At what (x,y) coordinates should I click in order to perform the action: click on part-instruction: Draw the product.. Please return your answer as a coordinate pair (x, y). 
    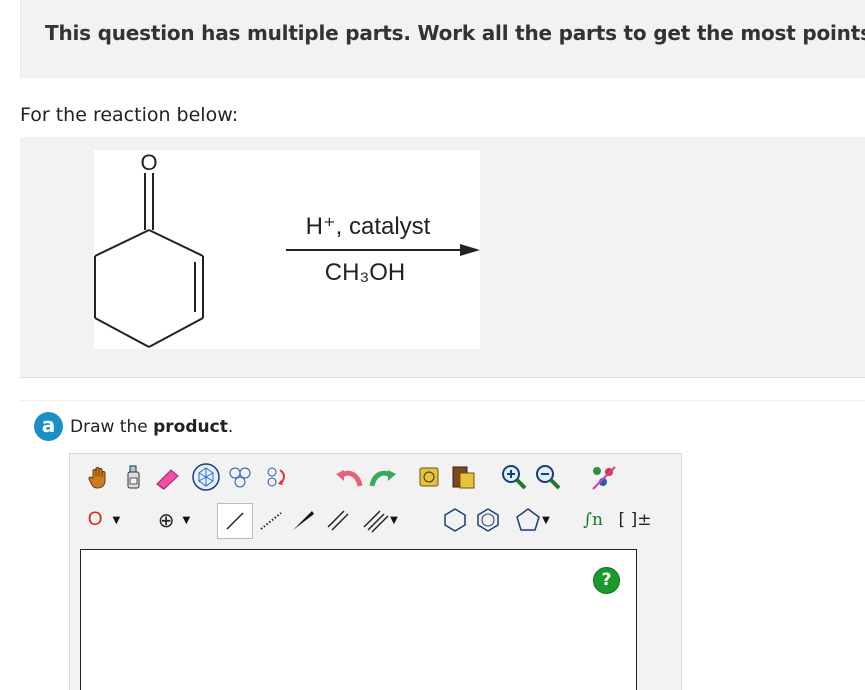
    Looking at the image, I should click on (151, 427).